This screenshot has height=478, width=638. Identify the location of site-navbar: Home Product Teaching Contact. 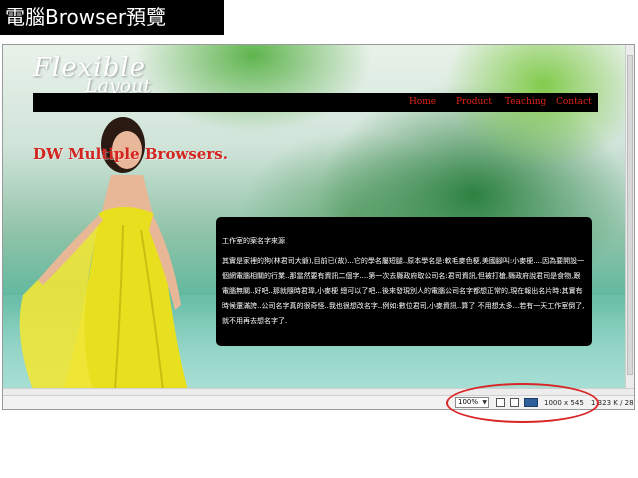
(315, 102).